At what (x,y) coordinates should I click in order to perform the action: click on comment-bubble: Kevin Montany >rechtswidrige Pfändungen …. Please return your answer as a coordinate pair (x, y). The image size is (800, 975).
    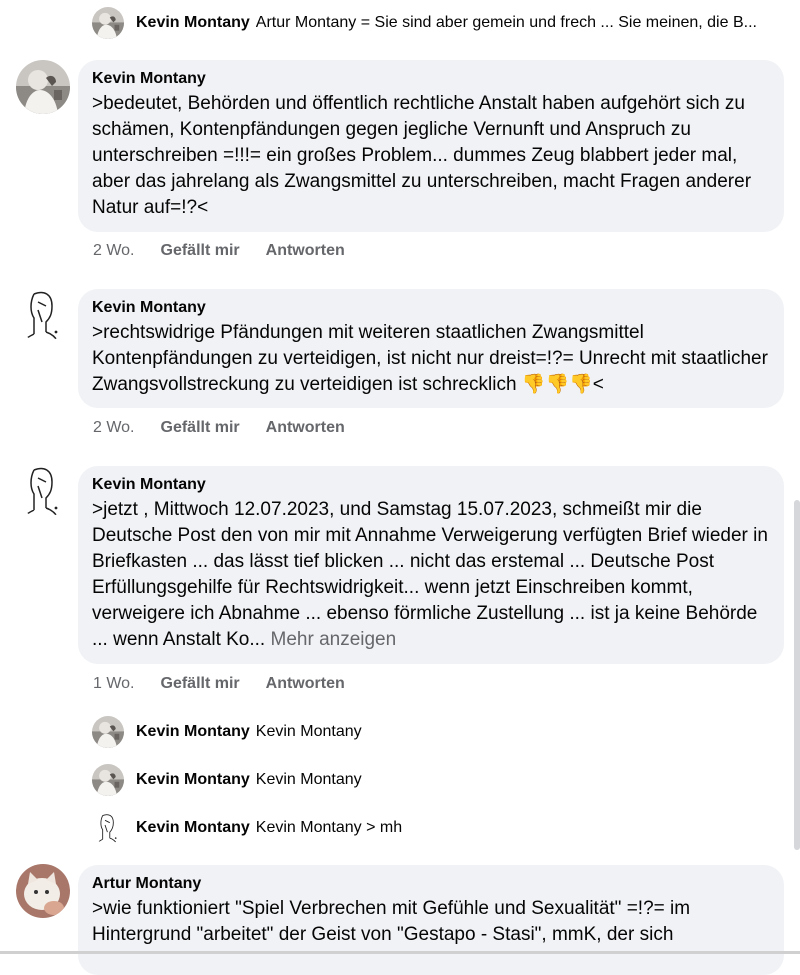
    Looking at the image, I should click on (431, 348).